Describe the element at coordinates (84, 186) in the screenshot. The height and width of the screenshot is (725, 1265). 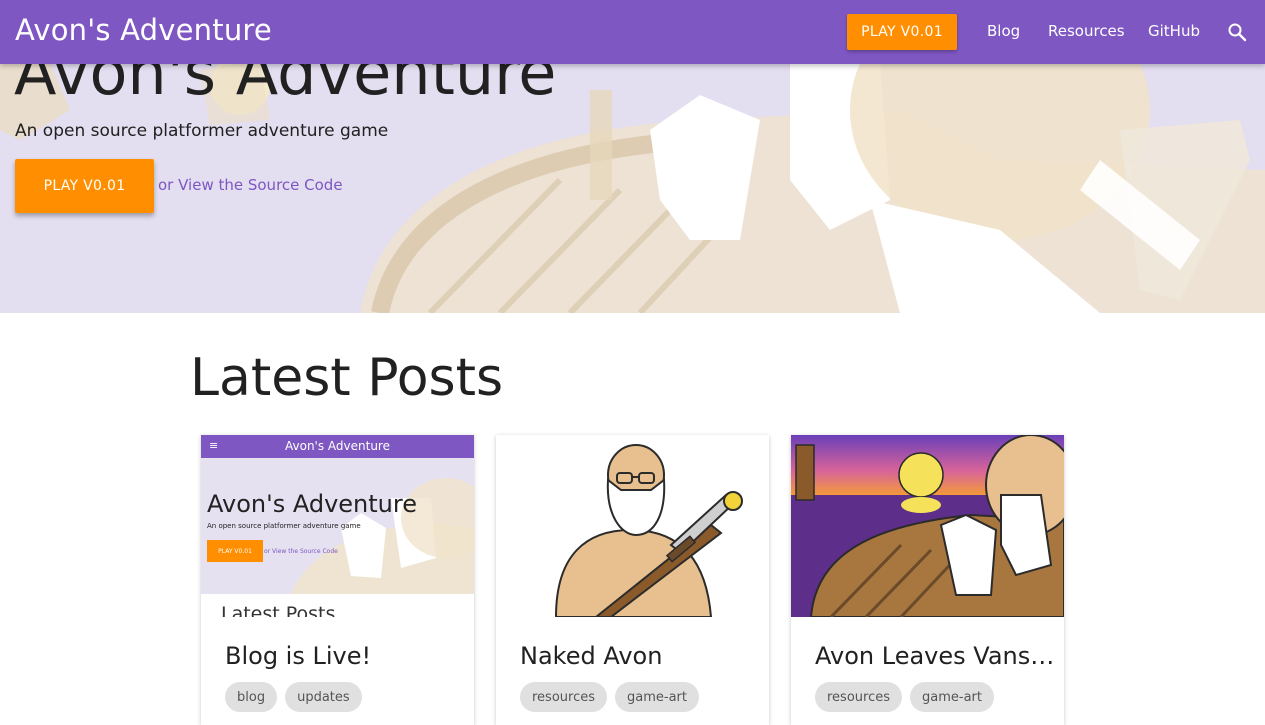
I see `hero-play-button: PLAY V0.01` at that location.